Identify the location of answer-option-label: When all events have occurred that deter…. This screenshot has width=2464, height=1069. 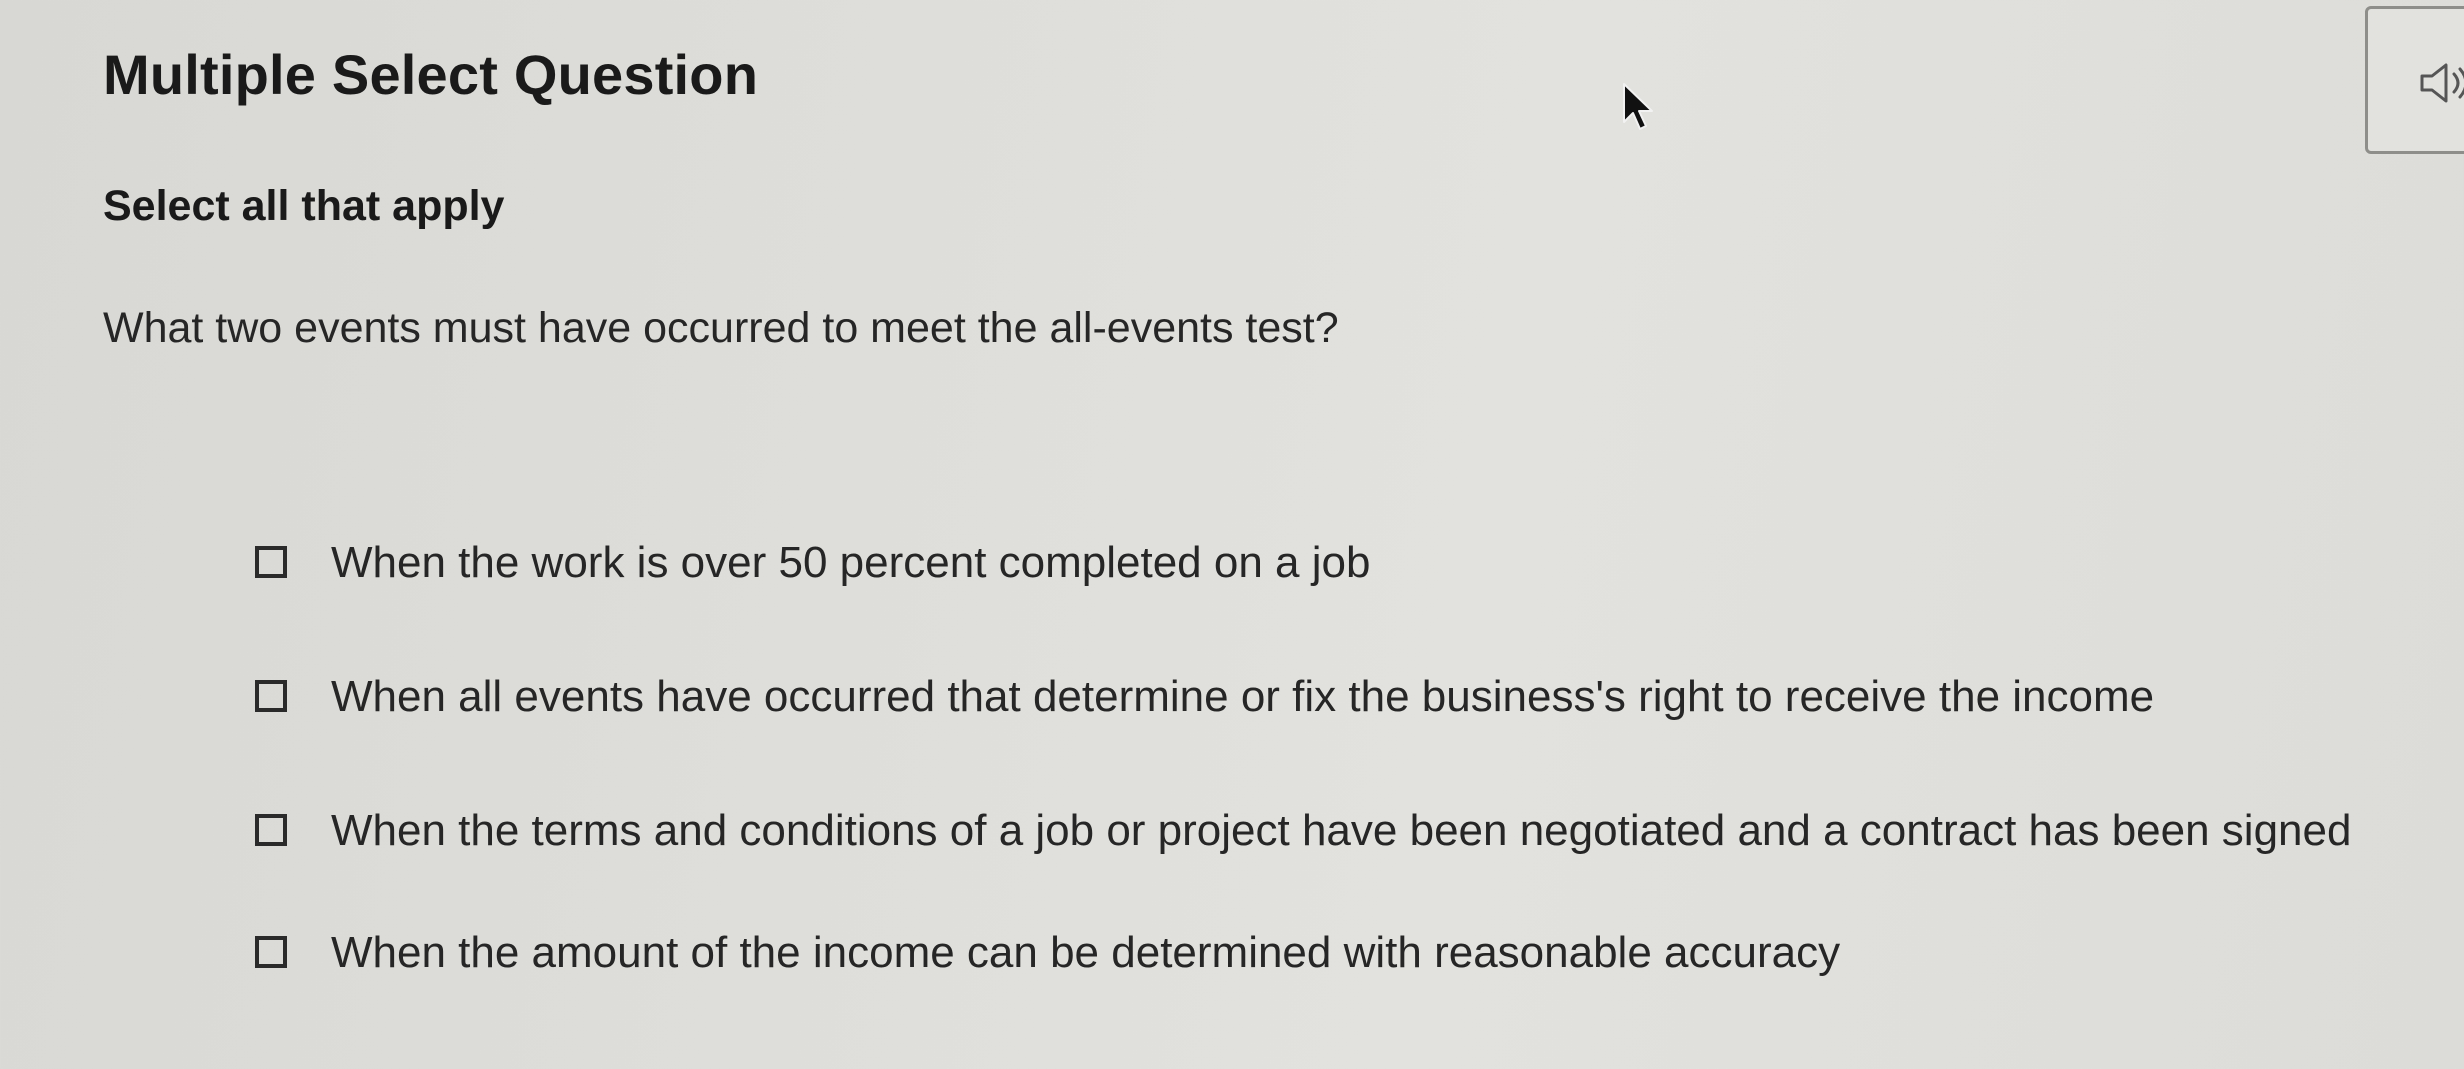
(1243, 696).